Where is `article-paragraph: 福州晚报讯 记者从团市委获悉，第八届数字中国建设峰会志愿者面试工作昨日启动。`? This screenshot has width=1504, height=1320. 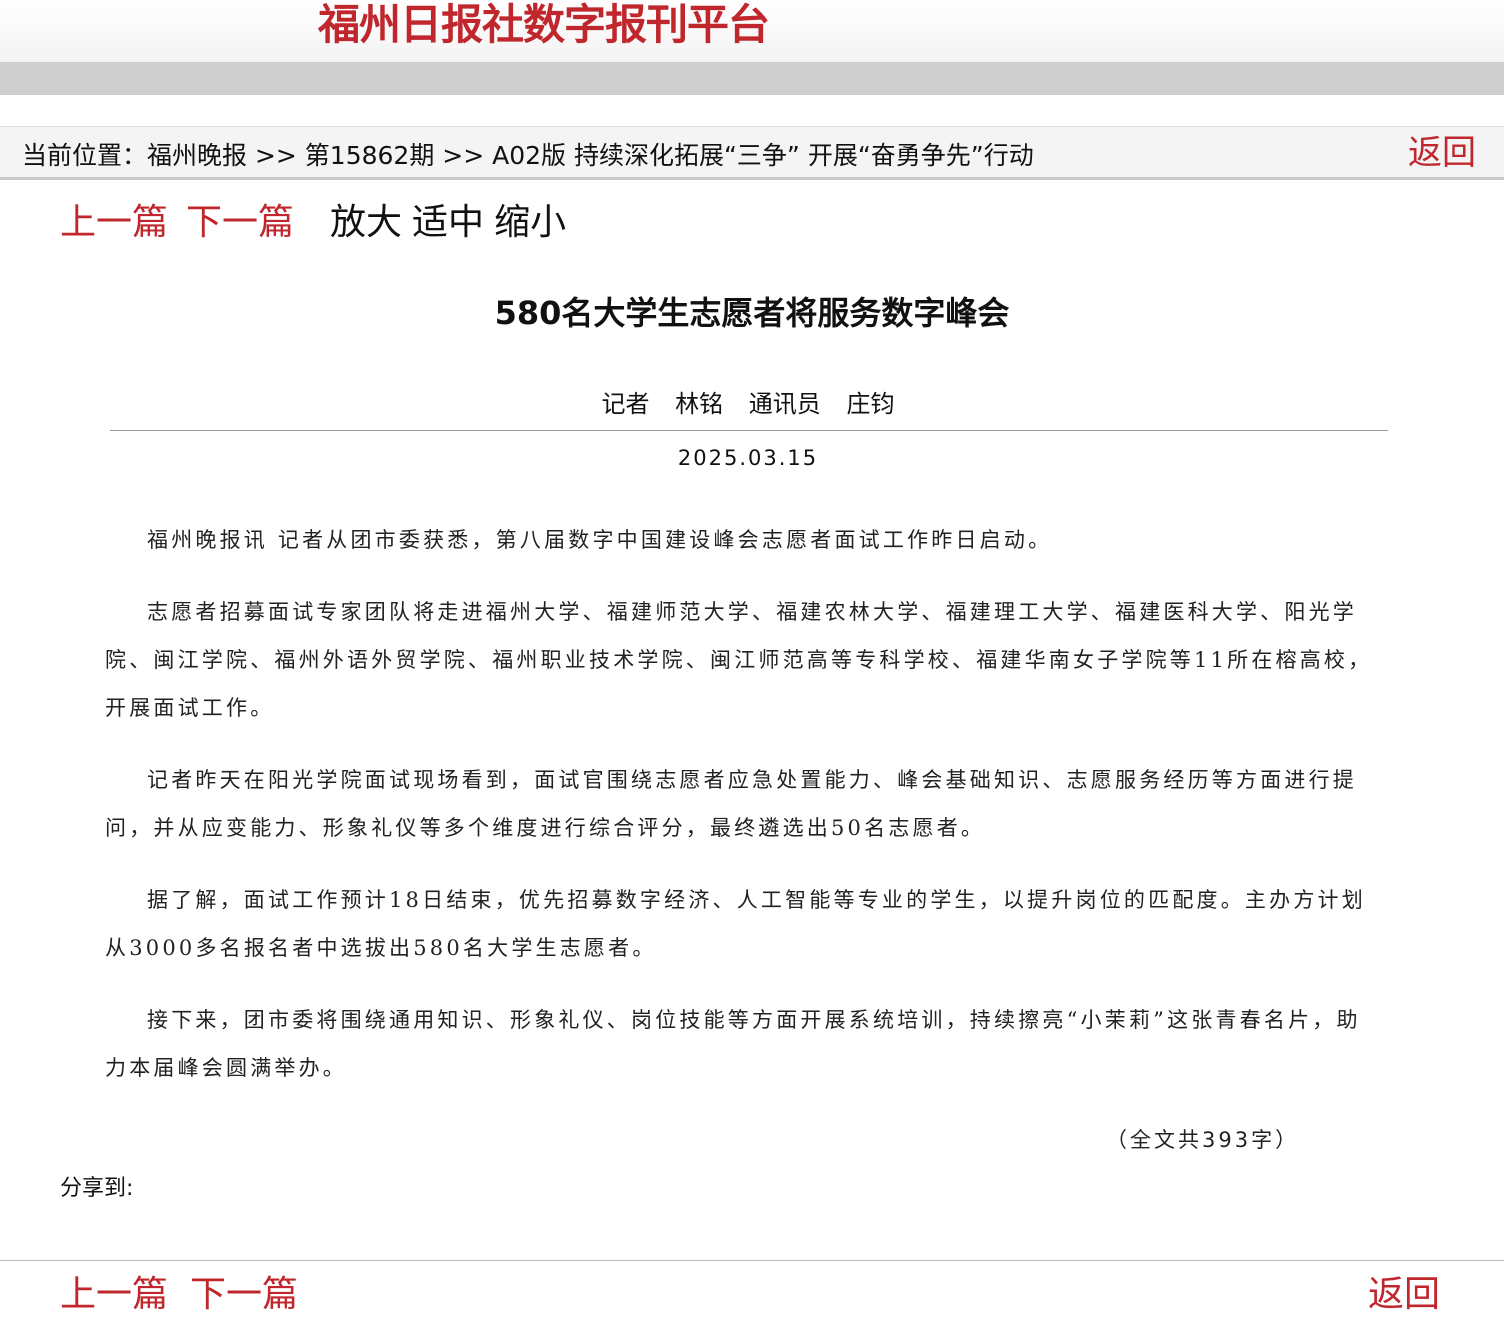
article-paragraph: 福州晚报讯 记者从团市委获悉，第八届数字中国建设峰会志愿者面试工作昨日启动。 is located at coordinates (600, 540).